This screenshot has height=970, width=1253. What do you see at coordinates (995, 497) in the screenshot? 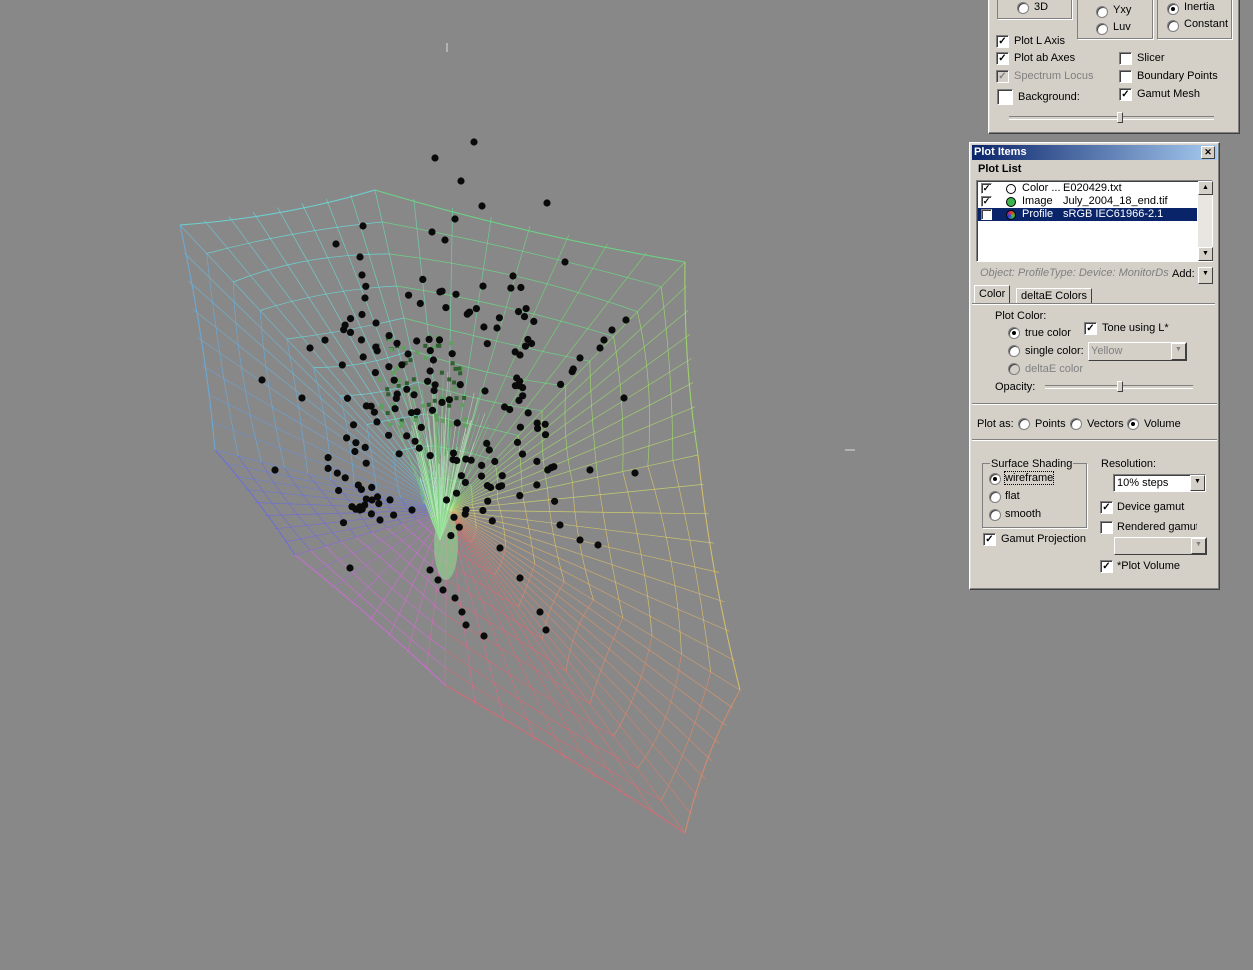
I see `flat-radio` at bounding box center [995, 497].